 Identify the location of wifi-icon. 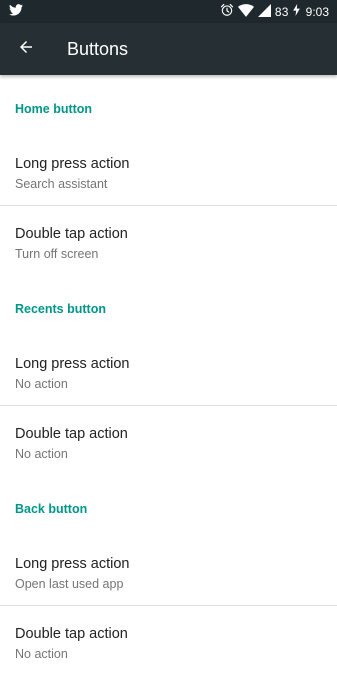
(245, 11).